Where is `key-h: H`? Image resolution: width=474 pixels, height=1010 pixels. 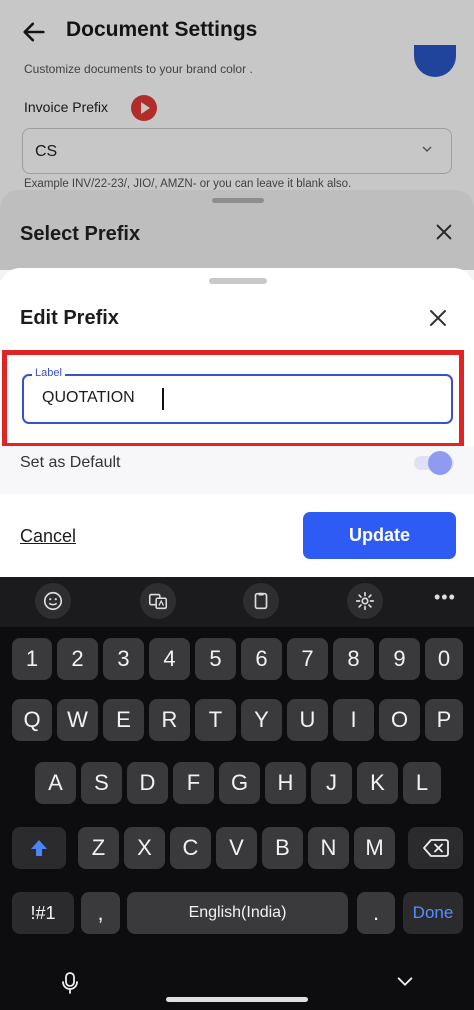 key-h: H is located at coordinates (285, 783).